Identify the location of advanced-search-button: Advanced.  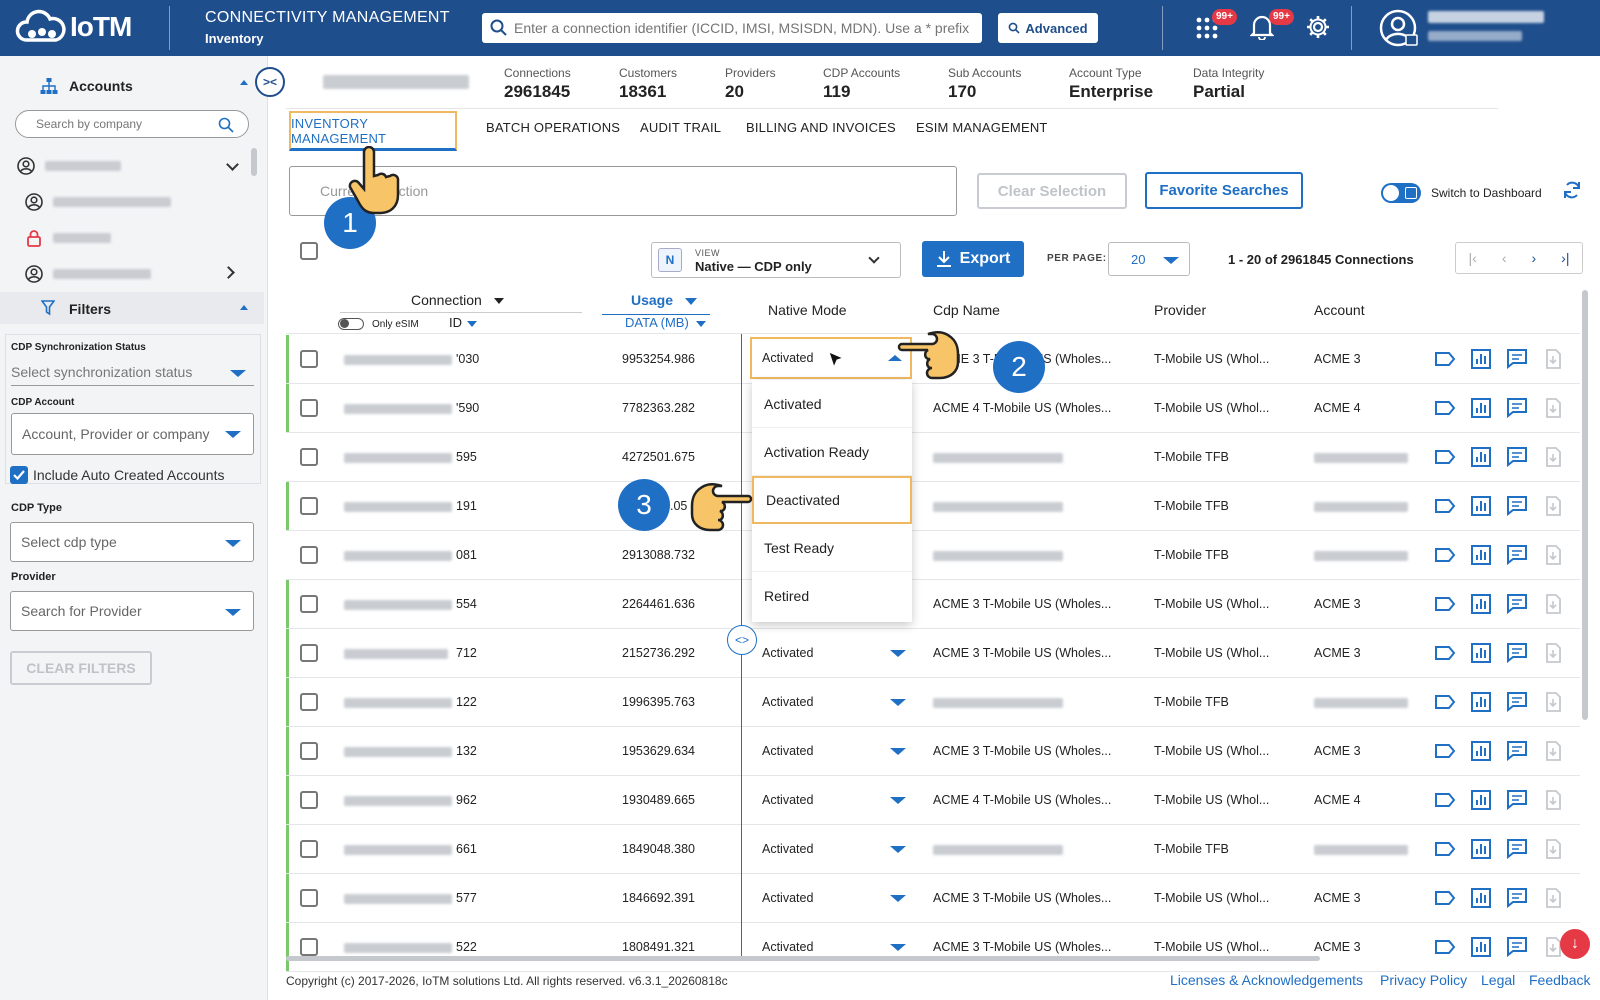
(1048, 28).